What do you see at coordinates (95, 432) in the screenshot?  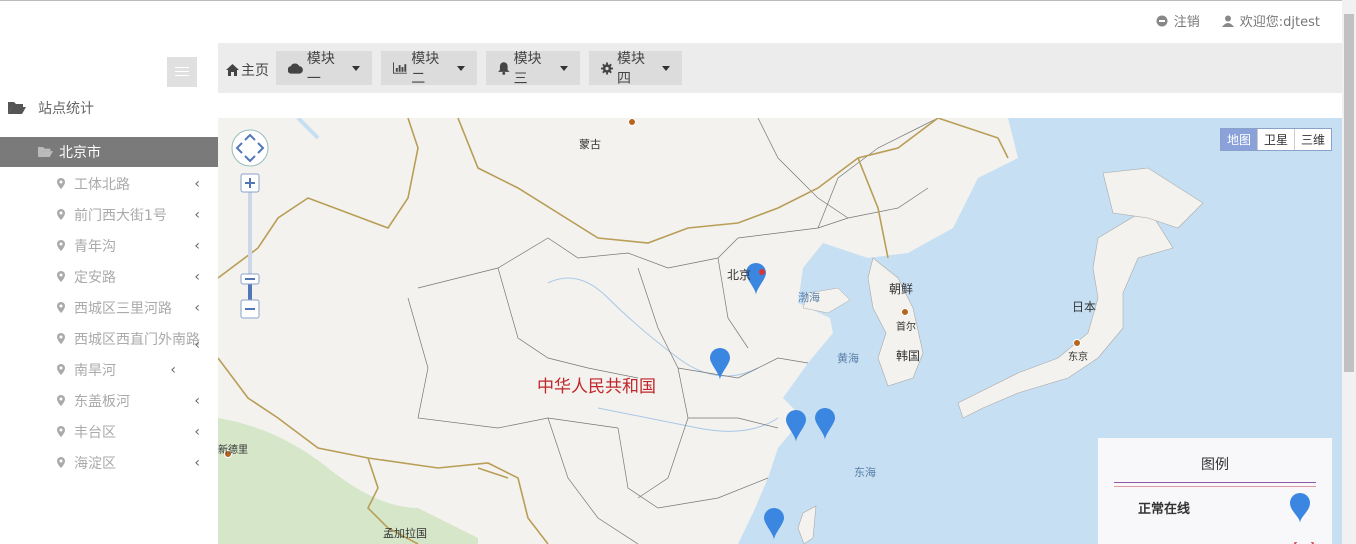 I see `district-label: 丰台区` at bounding box center [95, 432].